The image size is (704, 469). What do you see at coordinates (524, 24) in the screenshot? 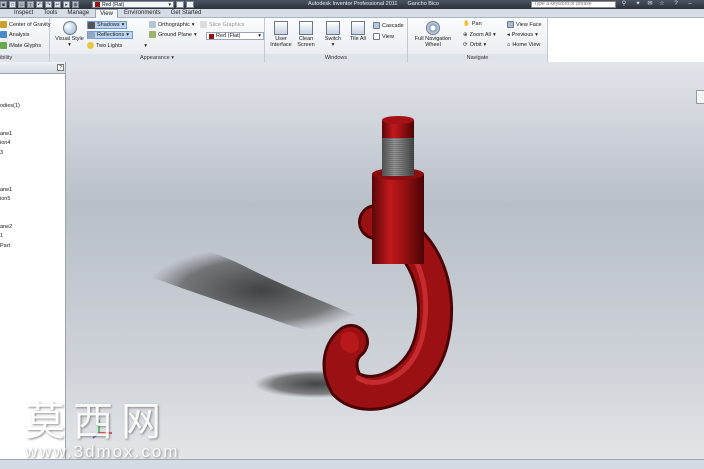
I see `view-face-button: View Face` at bounding box center [524, 24].